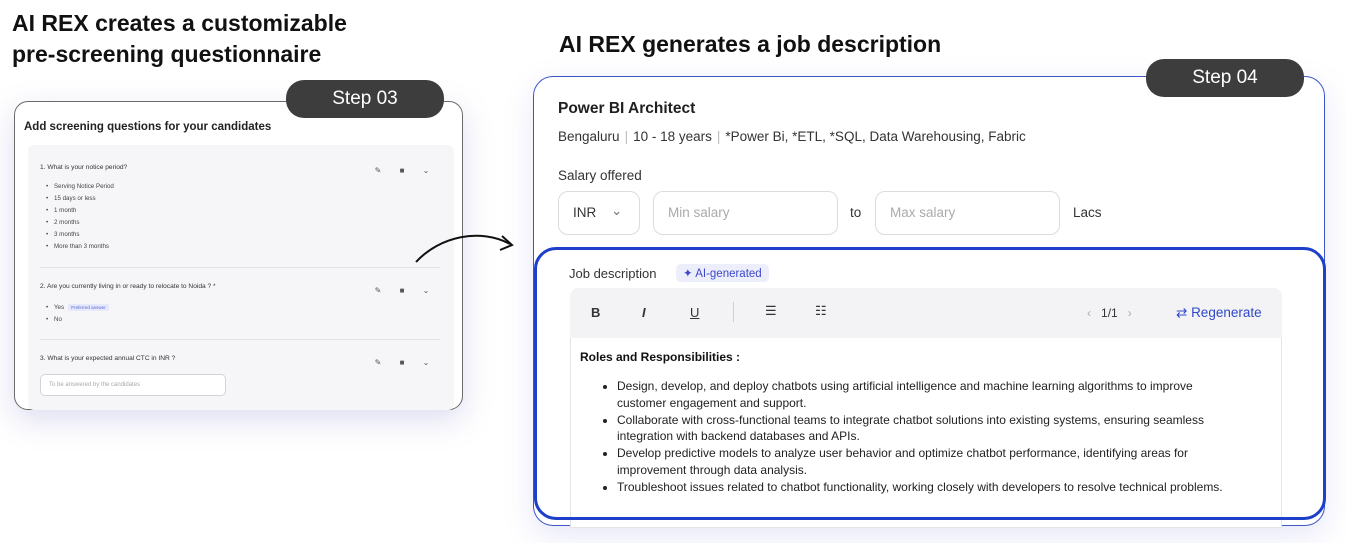 This screenshot has height=543, width=1346. Describe the element at coordinates (750, 44) in the screenshot. I see `right-heading: AI REX generates a job description` at that location.